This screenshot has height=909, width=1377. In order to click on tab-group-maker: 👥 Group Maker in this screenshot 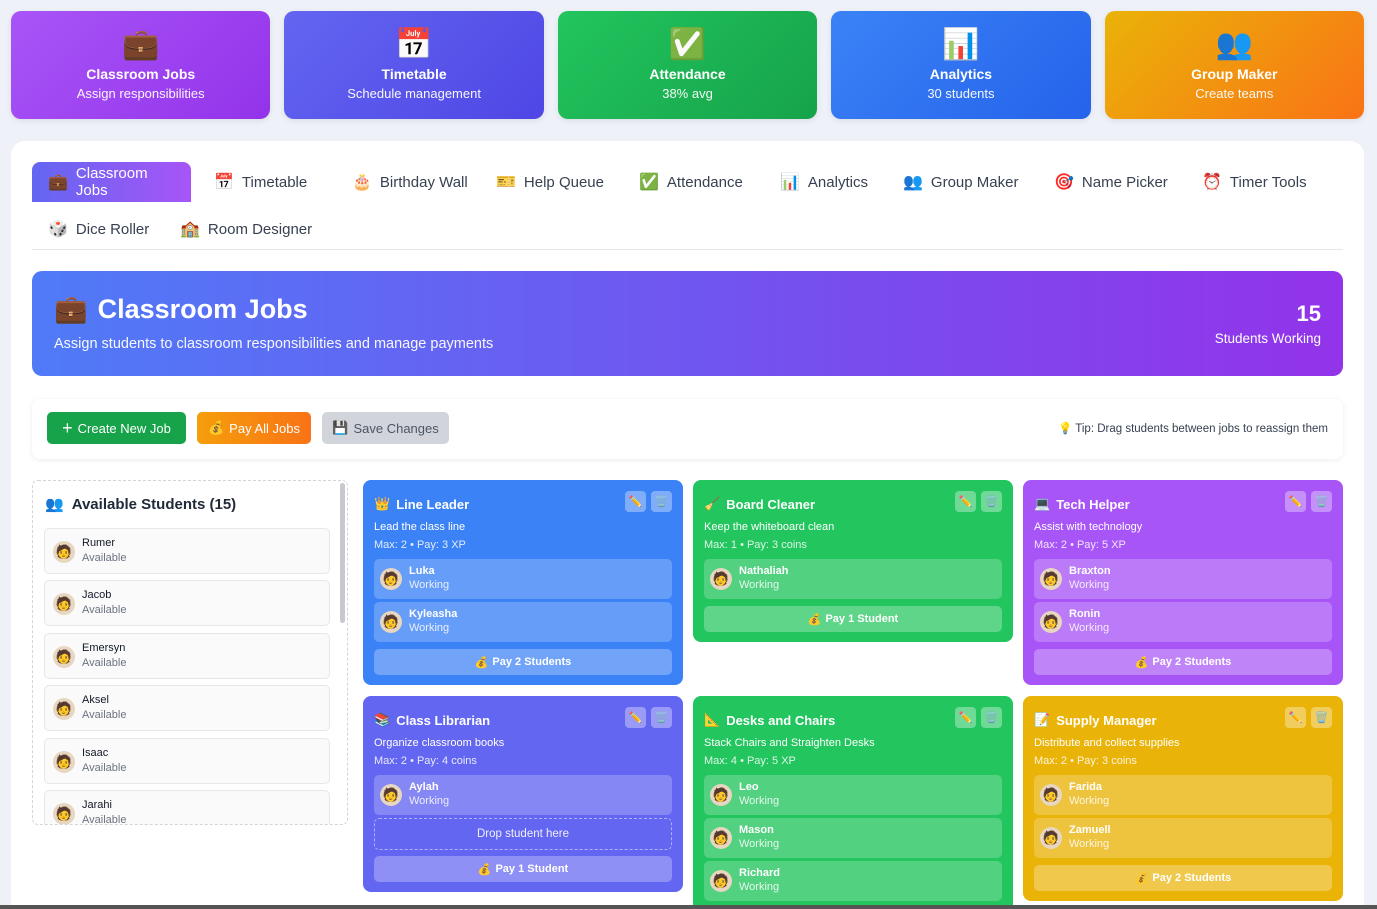, I will do `click(960, 182)`.